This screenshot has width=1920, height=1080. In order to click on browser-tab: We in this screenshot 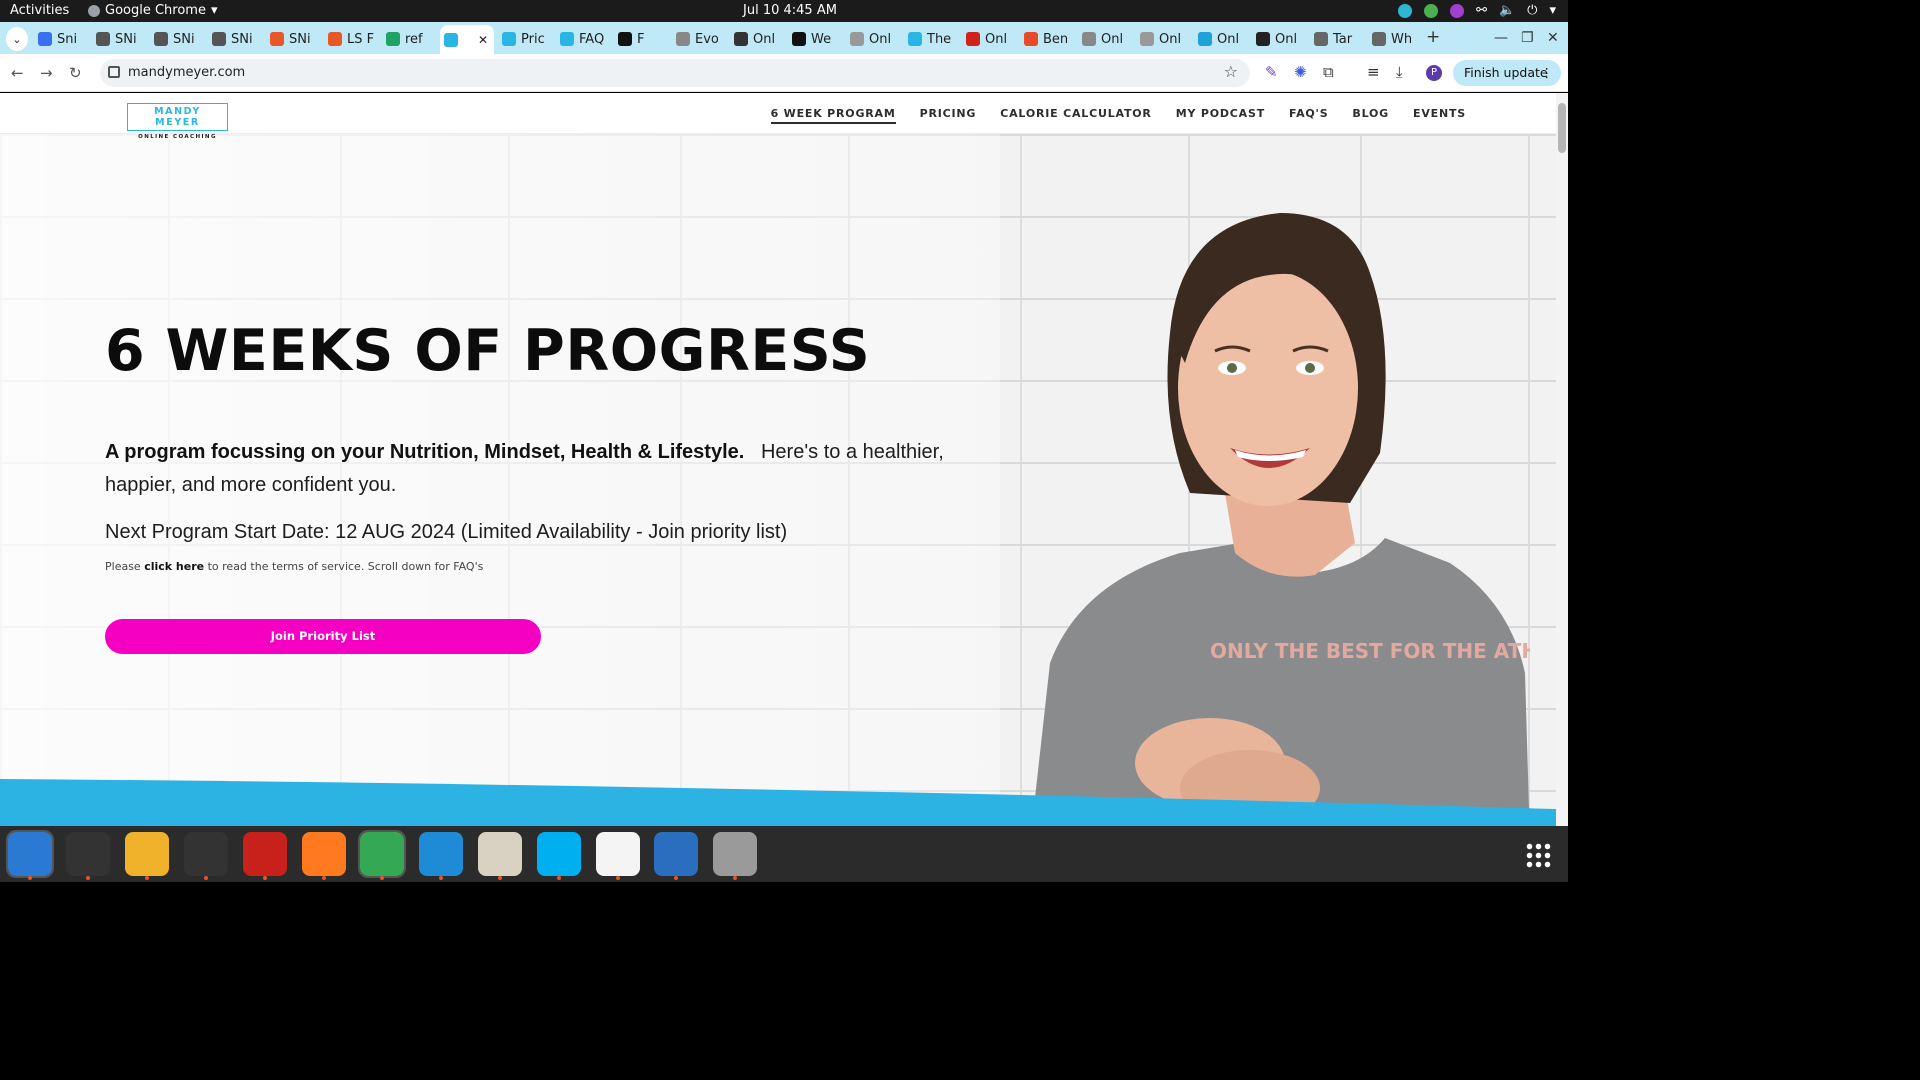, I will do `click(813, 39)`.